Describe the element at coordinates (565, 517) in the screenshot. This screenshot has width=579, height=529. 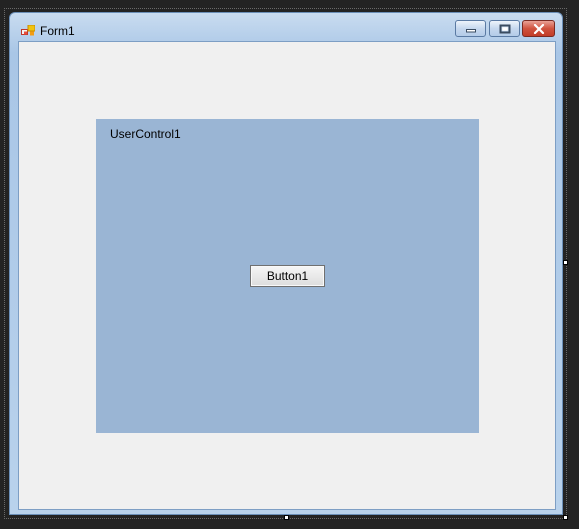
I see `resize-grip-corner` at that location.